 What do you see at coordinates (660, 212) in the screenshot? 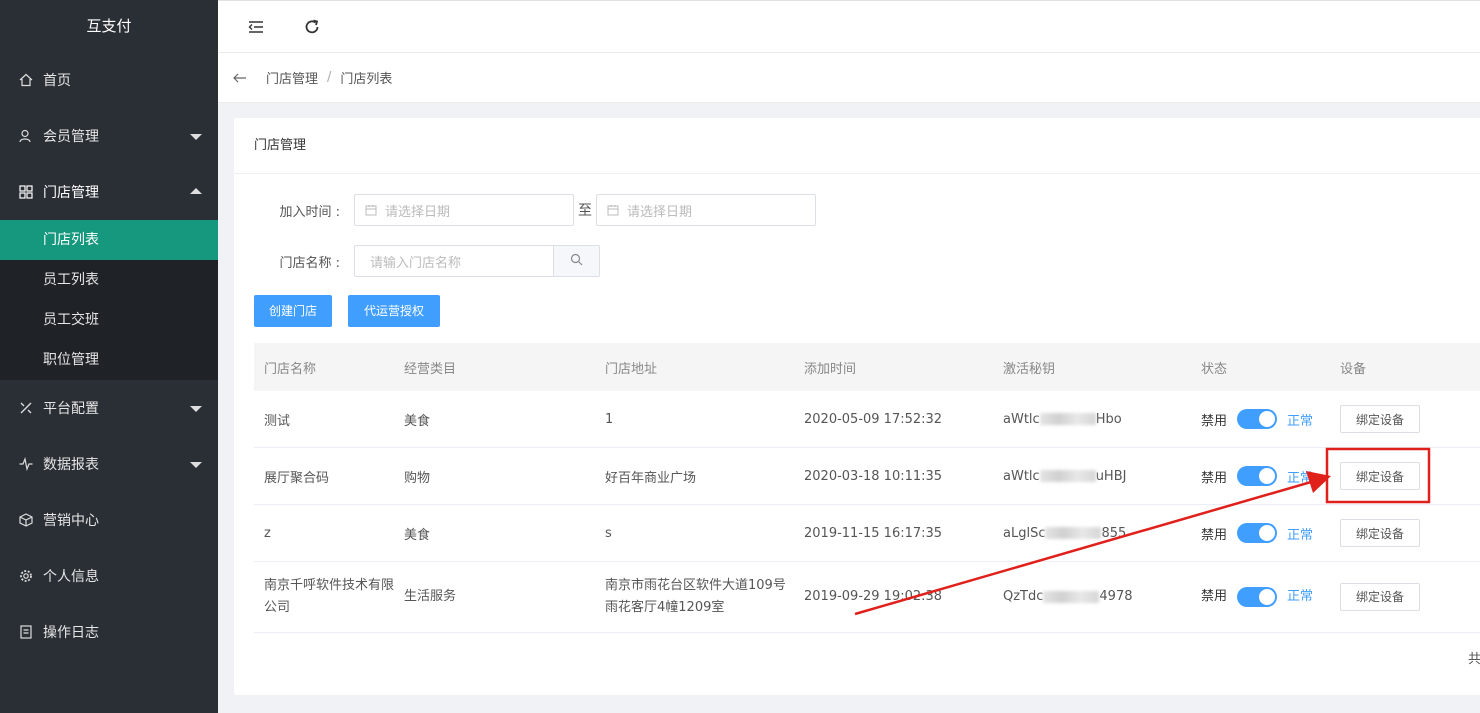
I see `end-date-placeholder: 请选择日期` at bounding box center [660, 212].